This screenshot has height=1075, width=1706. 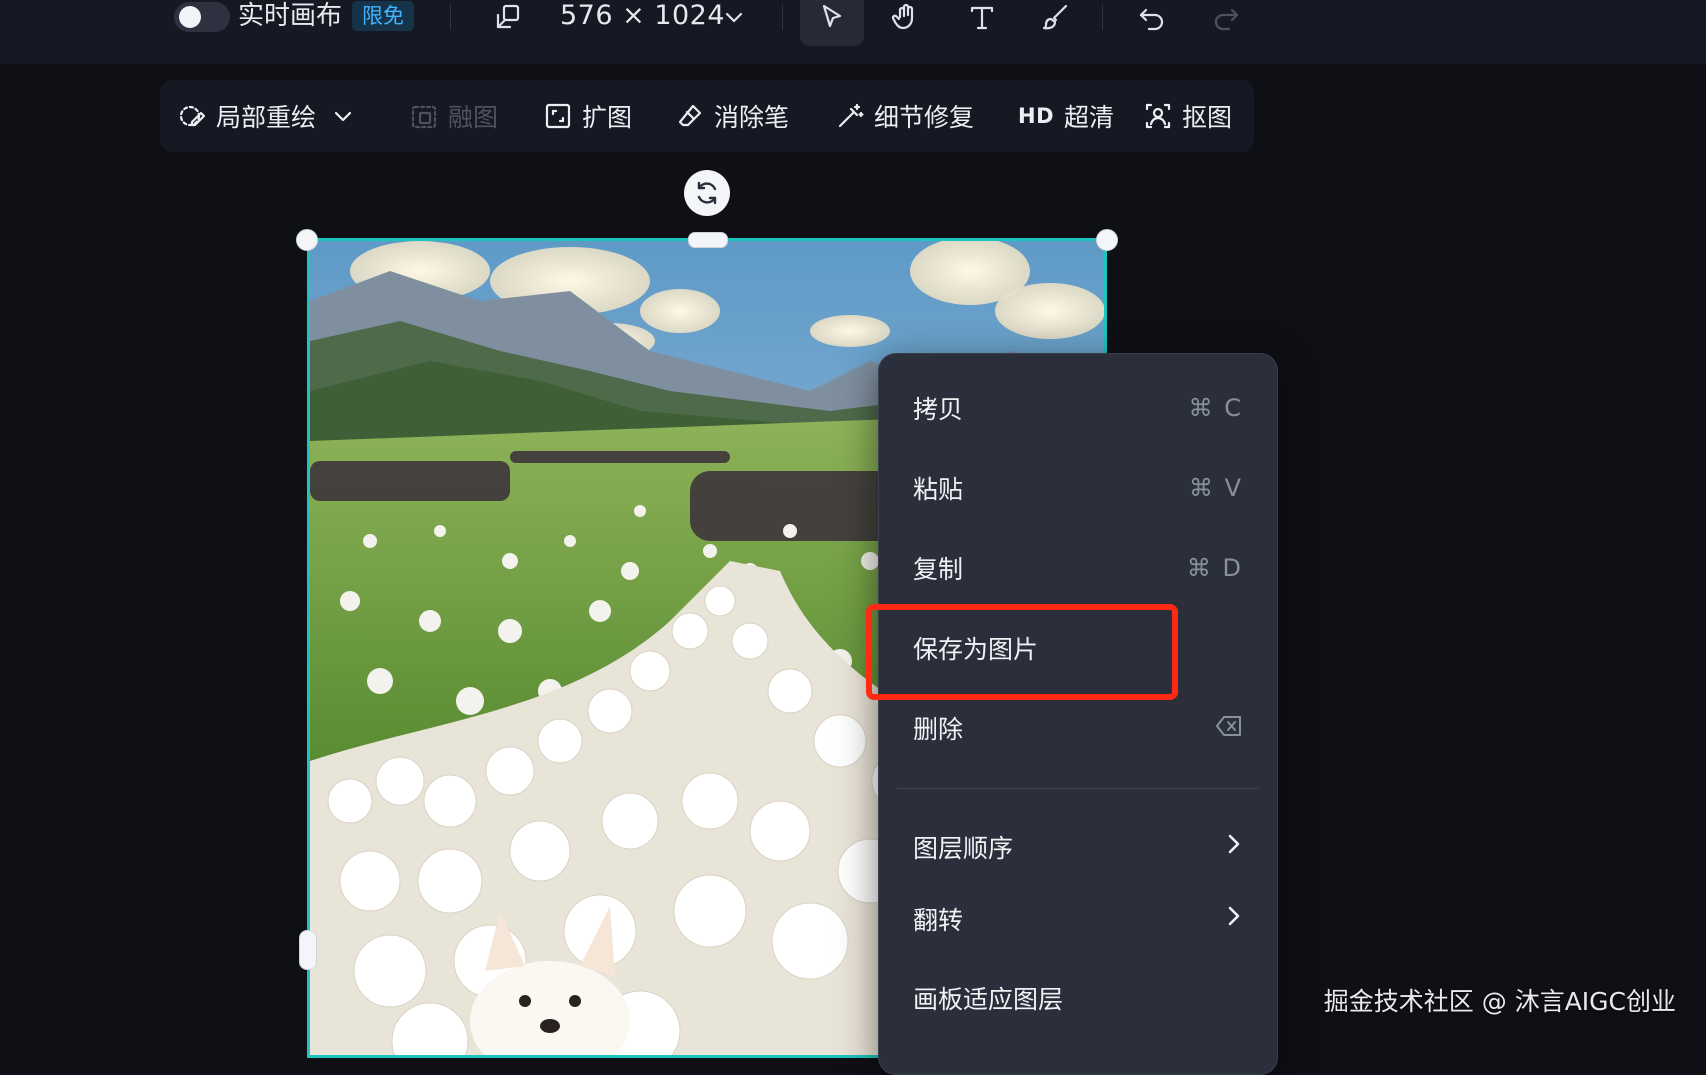 What do you see at coordinates (1078, 408) in the screenshot?
I see `menu-item-copy: 拷贝 ⌘ C` at bounding box center [1078, 408].